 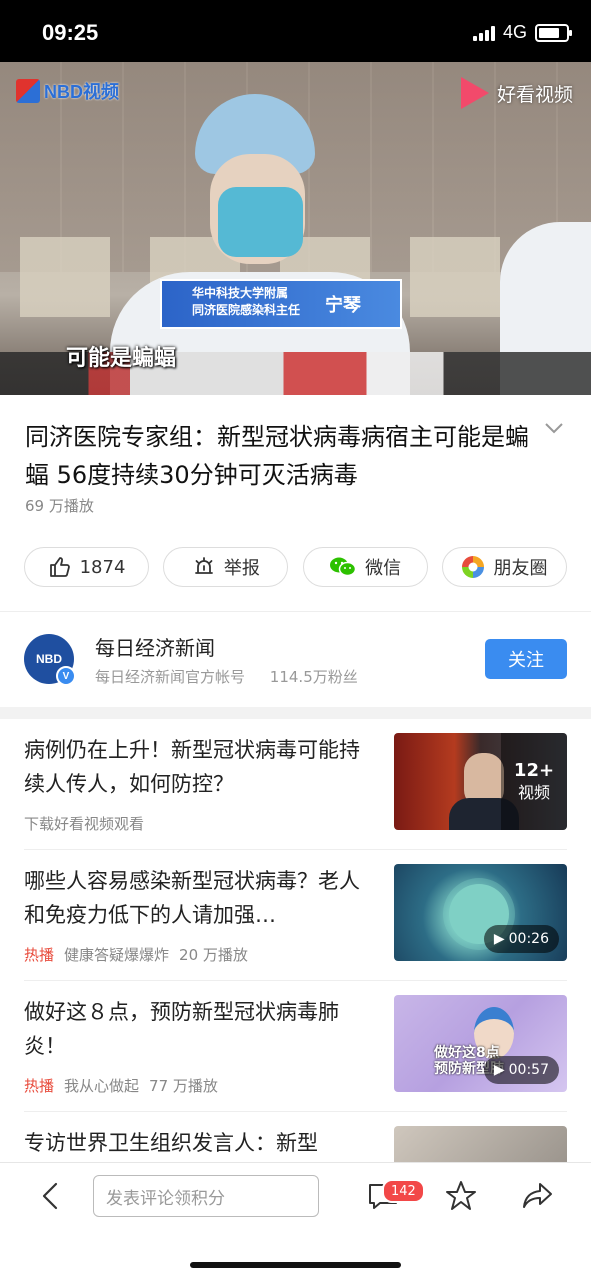 I want to click on duration-badge: ▶ 00:26, so click(x=521, y=939).